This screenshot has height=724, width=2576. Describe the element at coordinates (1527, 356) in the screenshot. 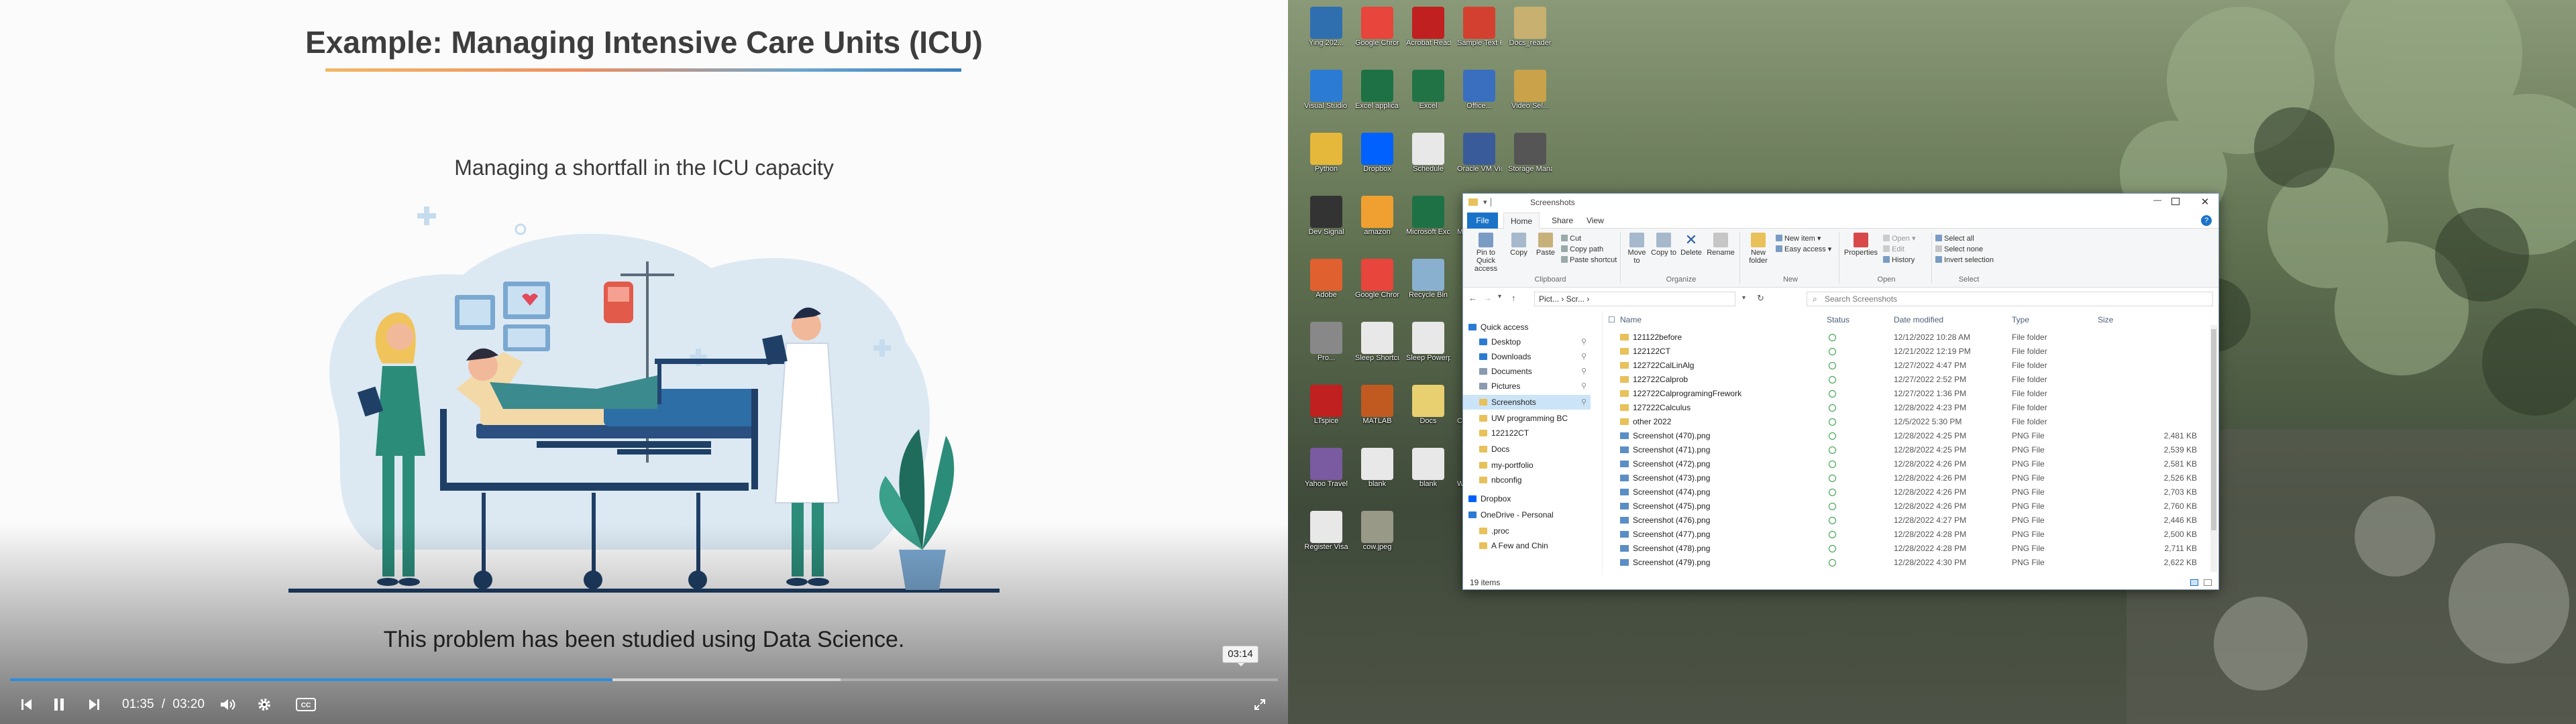

I see `nav-item-downloads: Downloads ⚲` at that location.